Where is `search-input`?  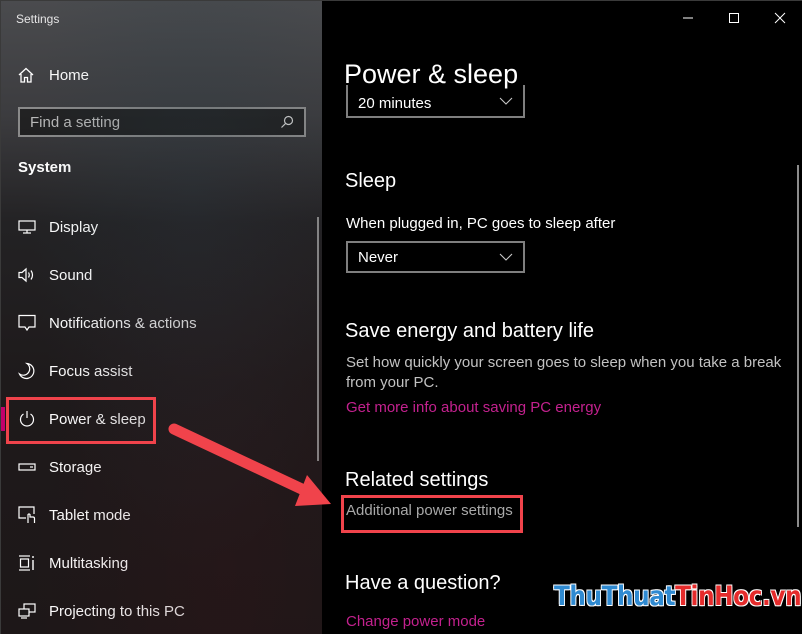 search-input is located at coordinates (155, 122).